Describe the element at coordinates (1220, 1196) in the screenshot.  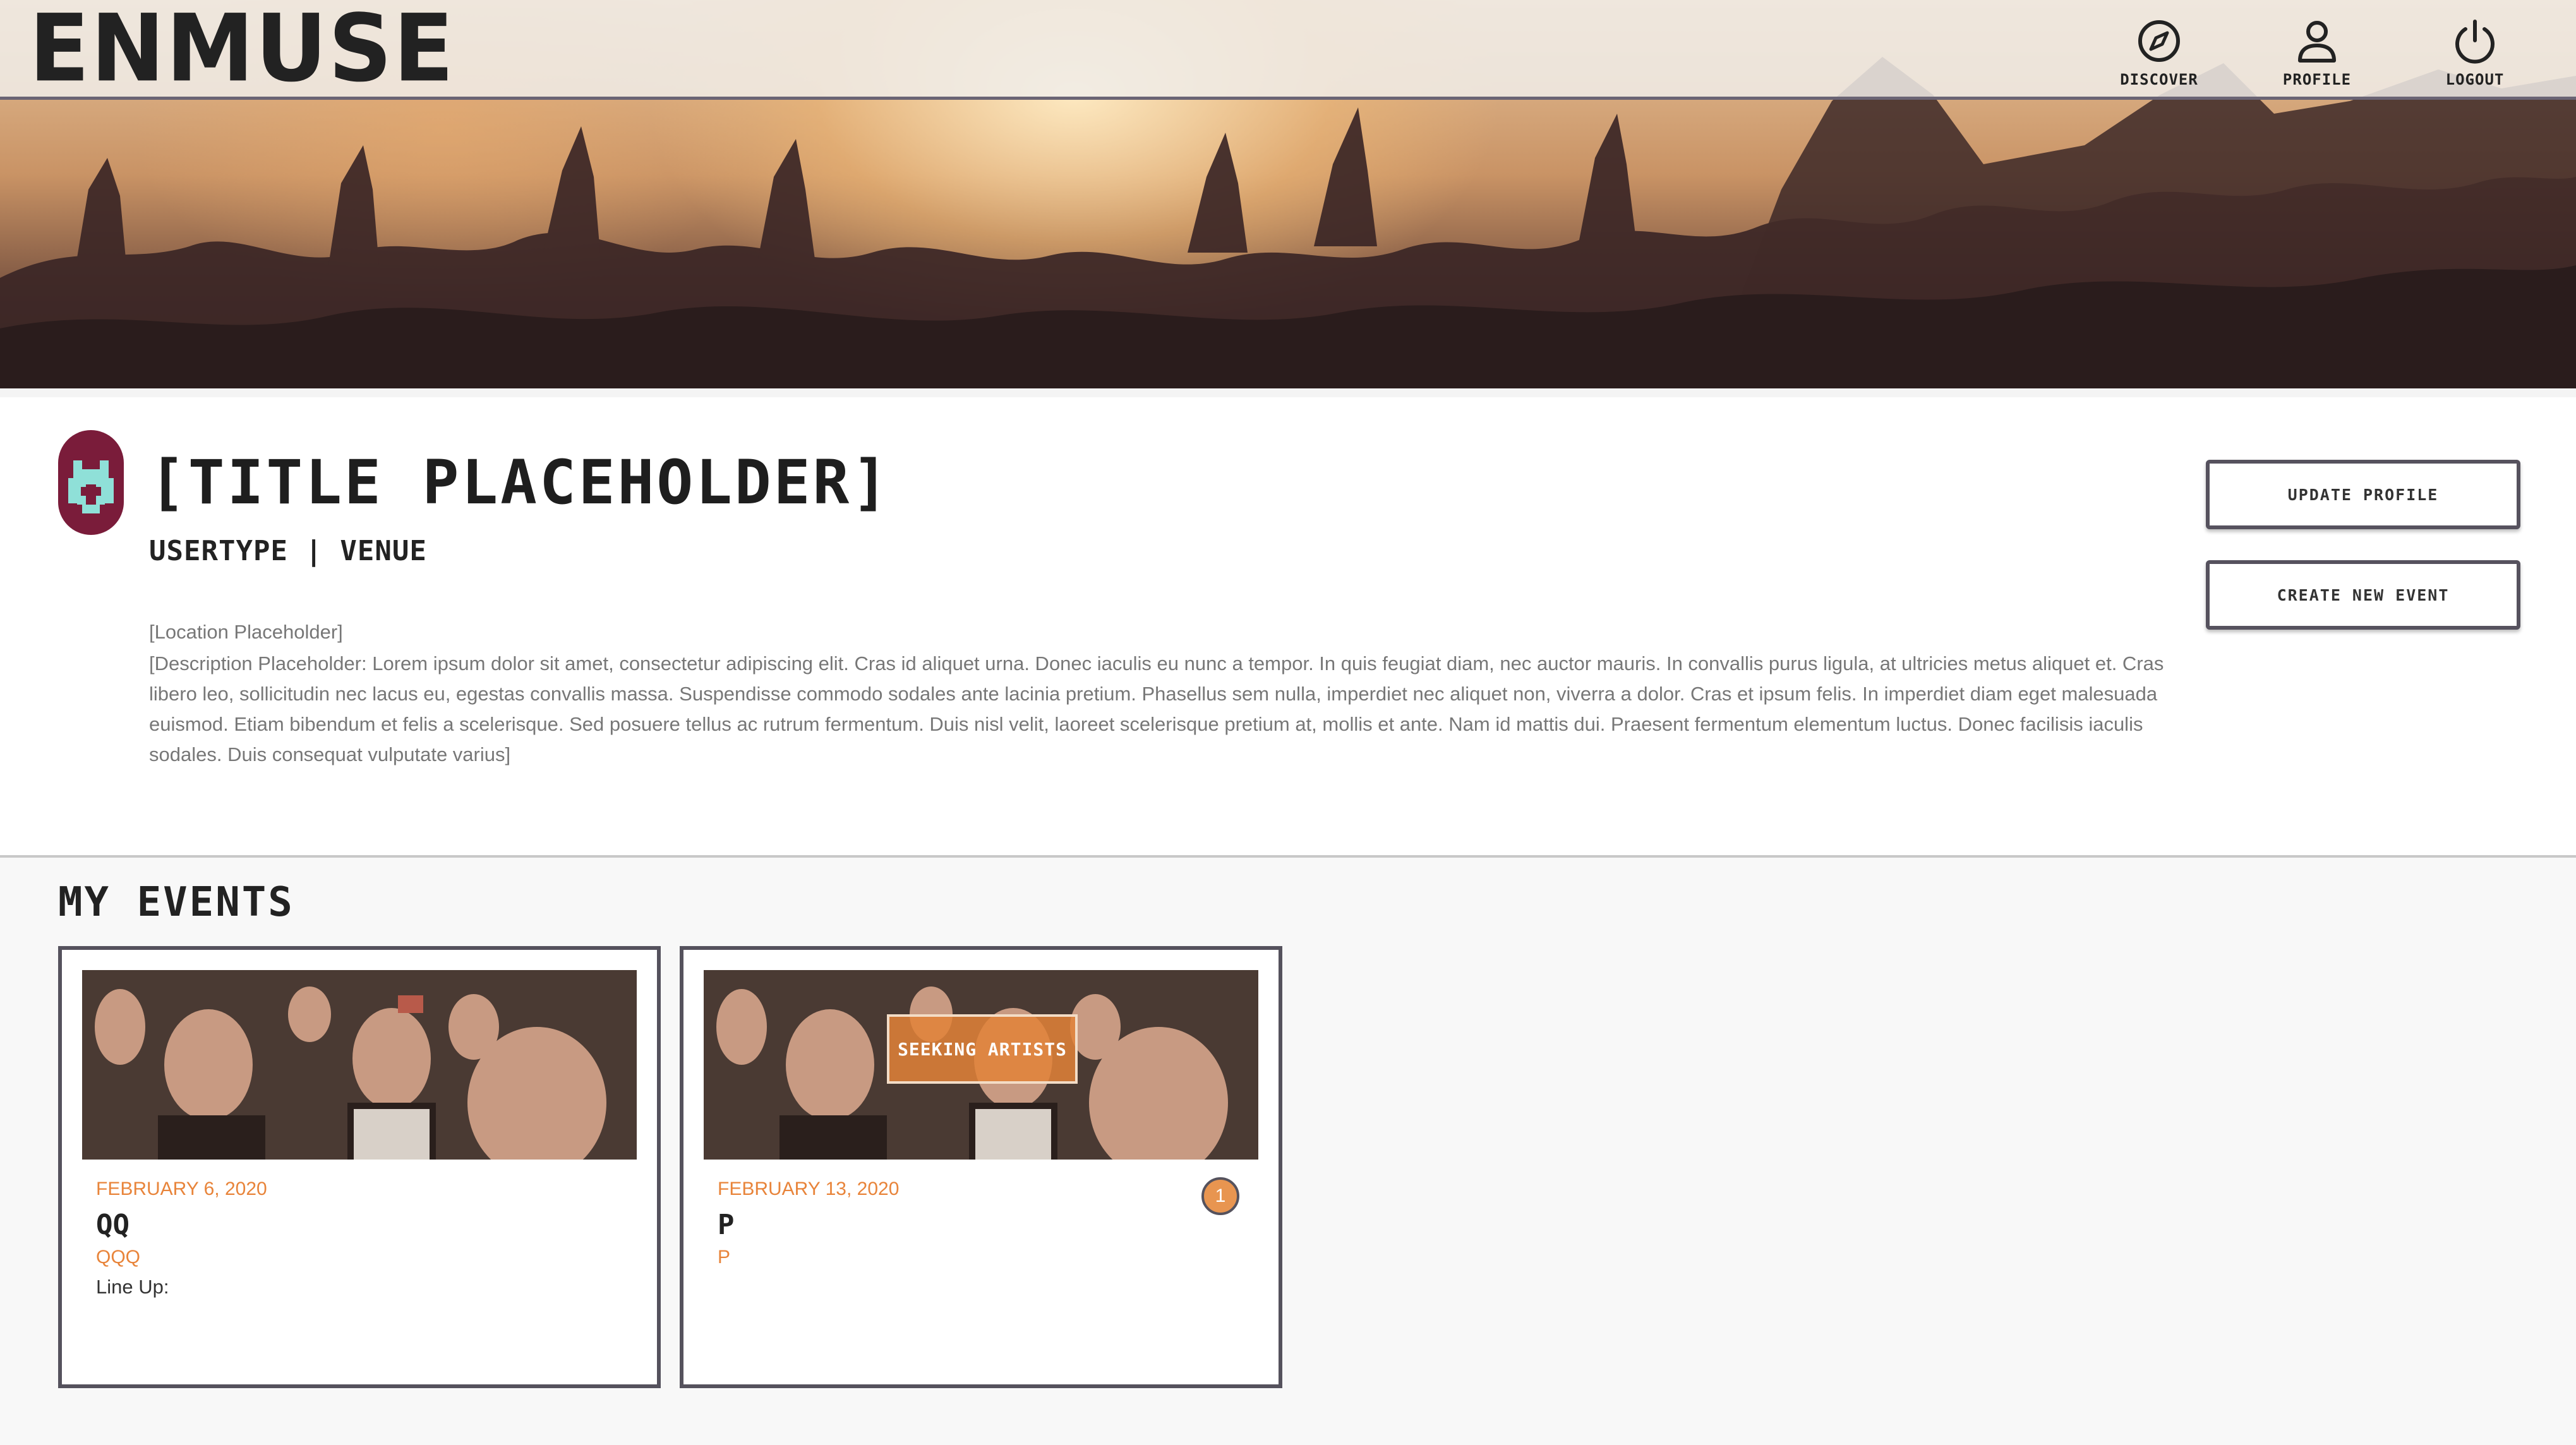
I see `applicant-count-badge: 1` at that location.